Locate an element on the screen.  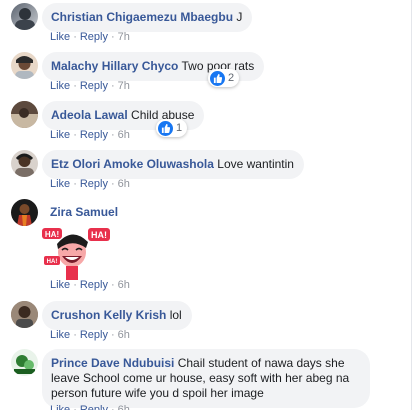
reaction-count: 2 is located at coordinates (224, 78).